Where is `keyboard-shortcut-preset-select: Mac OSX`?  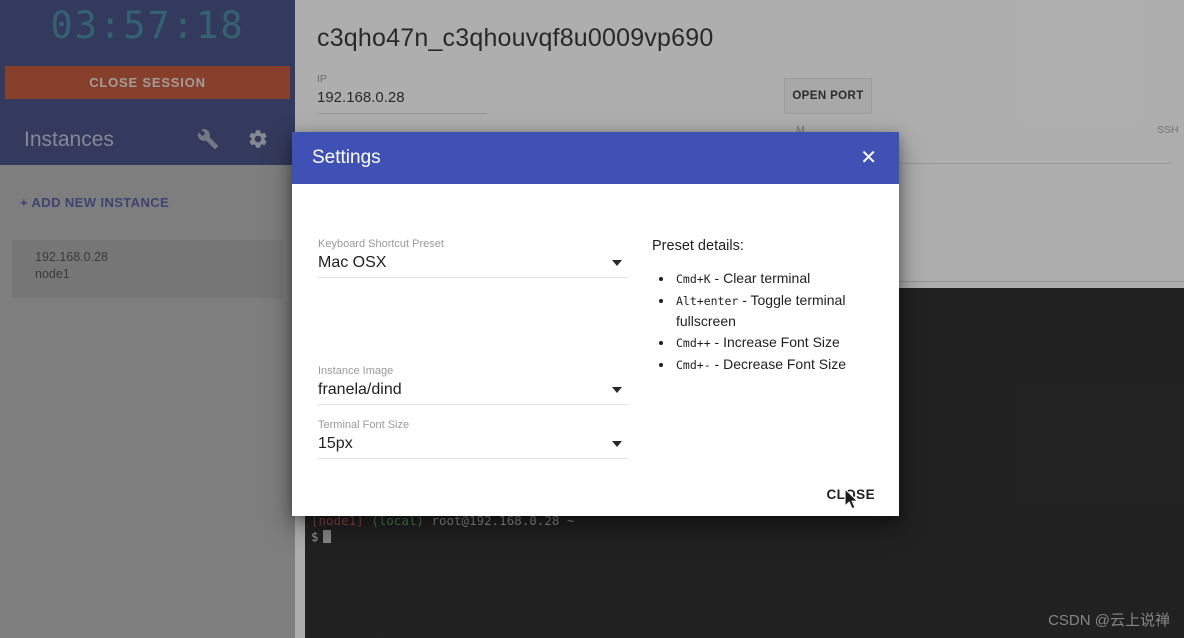 keyboard-shortcut-preset-select: Mac OSX is located at coordinates (473, 265).